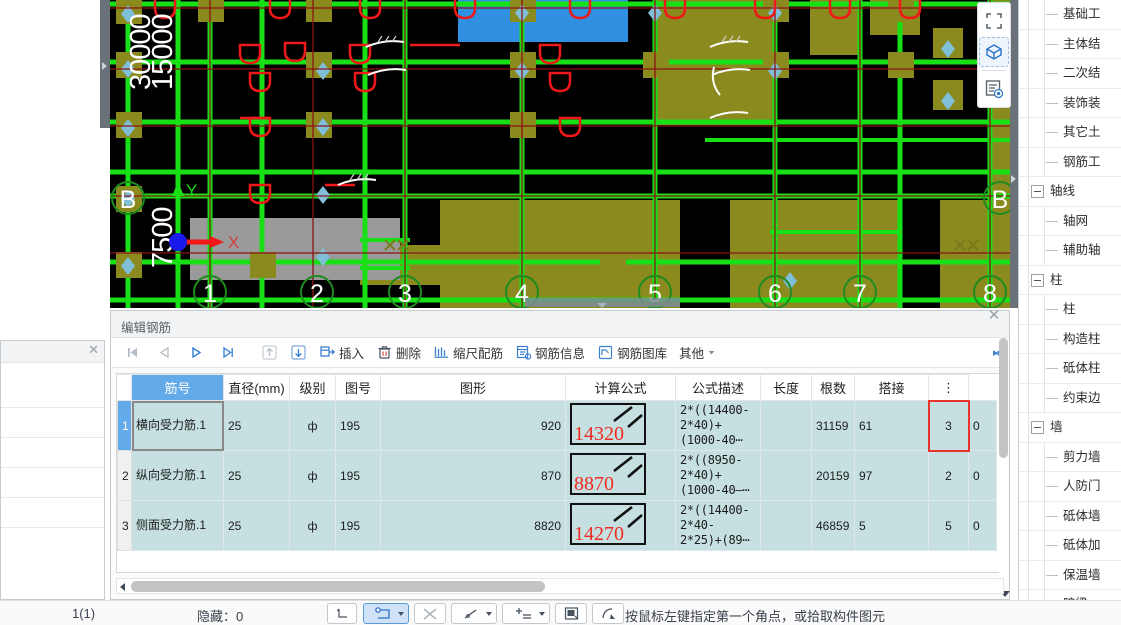 The width and height of the screenshot is (1121, 625). What do you see at coordinates (1070, 457) in the screenshot?
I see `tree-item-15: 剪力墙` at bounding box center [1070, 457].